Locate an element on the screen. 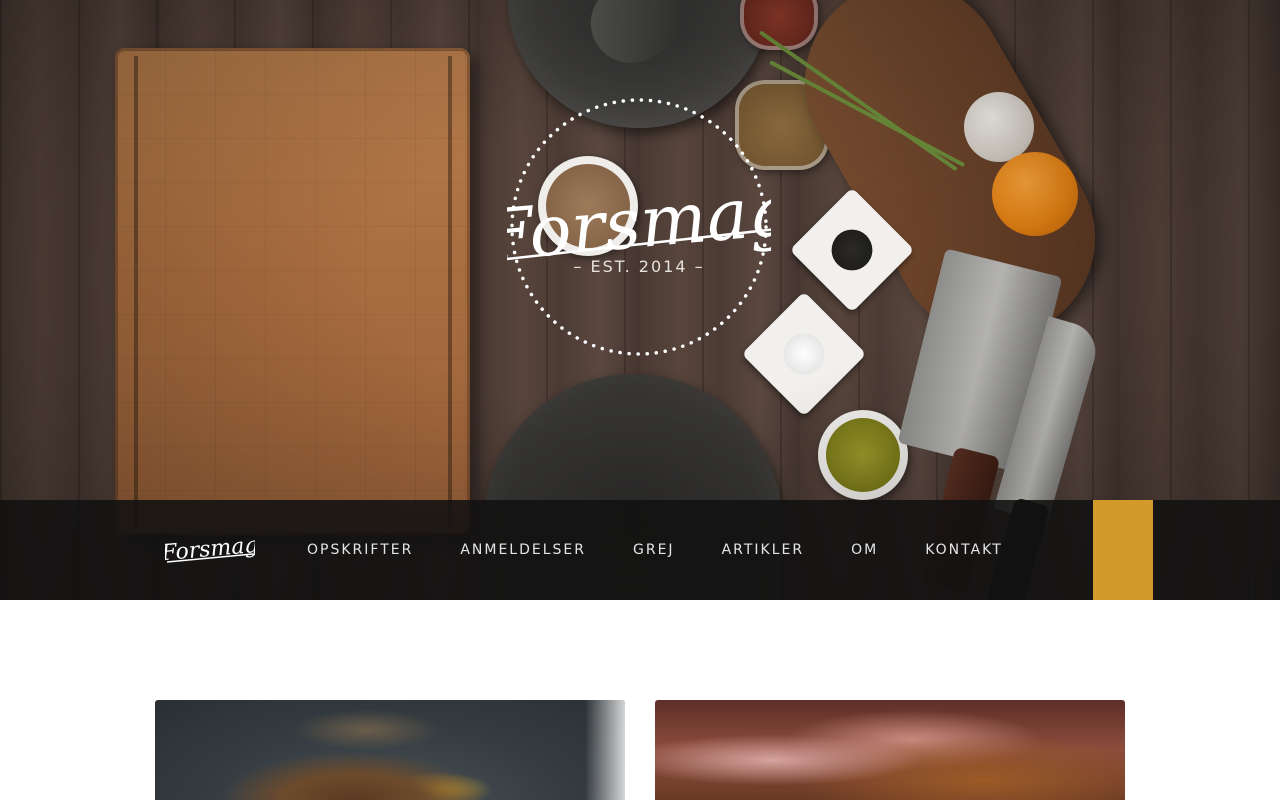 Image resolution: width=1280 pixels, height=800 pixels. nav-item-anmeldelser: ANMELDELSER is located at coordinates (523, 550).